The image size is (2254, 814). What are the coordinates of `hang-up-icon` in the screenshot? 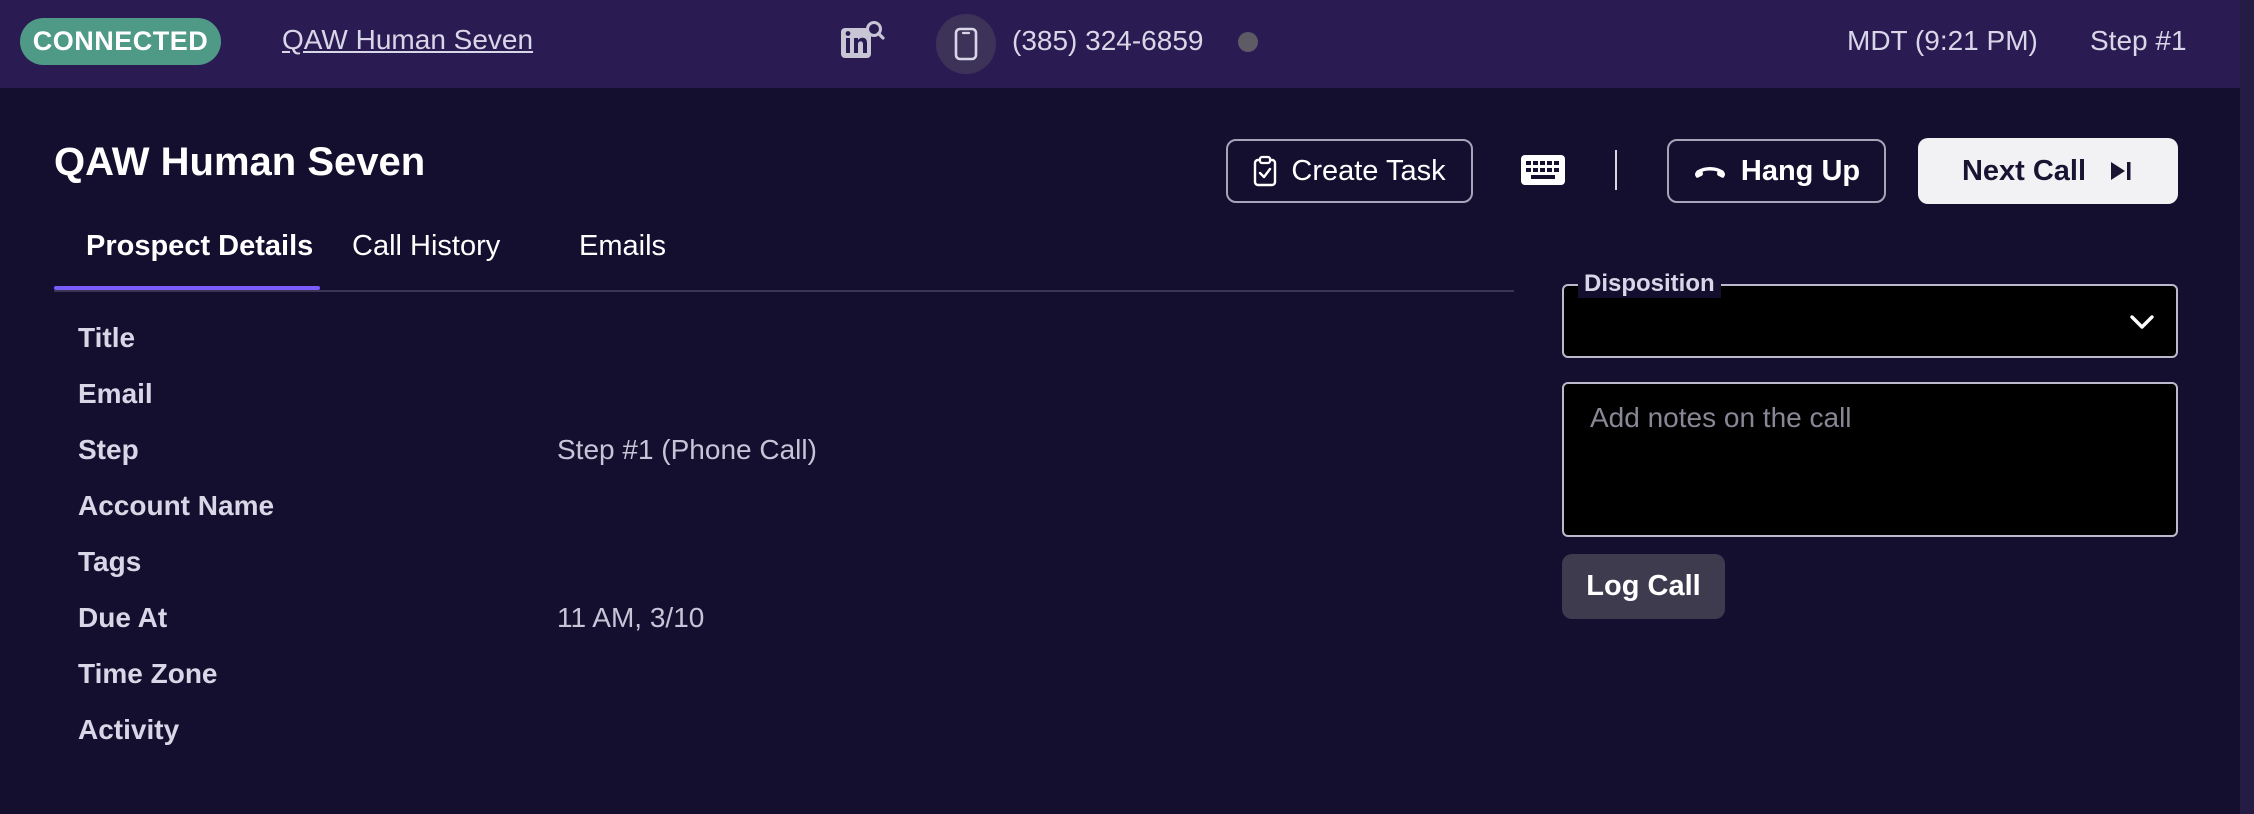 It's located at (1709, 172).